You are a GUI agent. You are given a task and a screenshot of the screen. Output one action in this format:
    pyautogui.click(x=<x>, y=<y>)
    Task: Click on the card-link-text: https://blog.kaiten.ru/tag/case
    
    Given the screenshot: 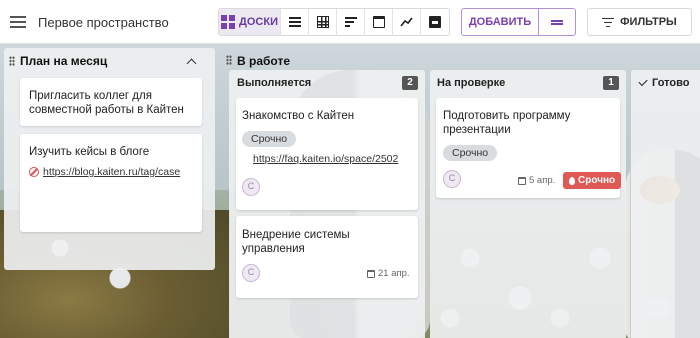 What is the action you would take?
    pyautogui.click(x=112, y=172)
    